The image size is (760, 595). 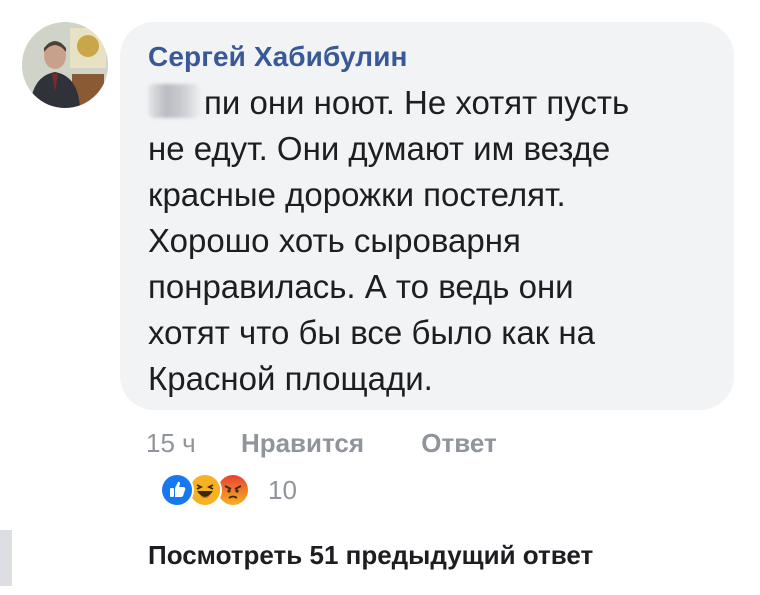 I want to click on reply-thread-indicator, so click(x=6, y=558).